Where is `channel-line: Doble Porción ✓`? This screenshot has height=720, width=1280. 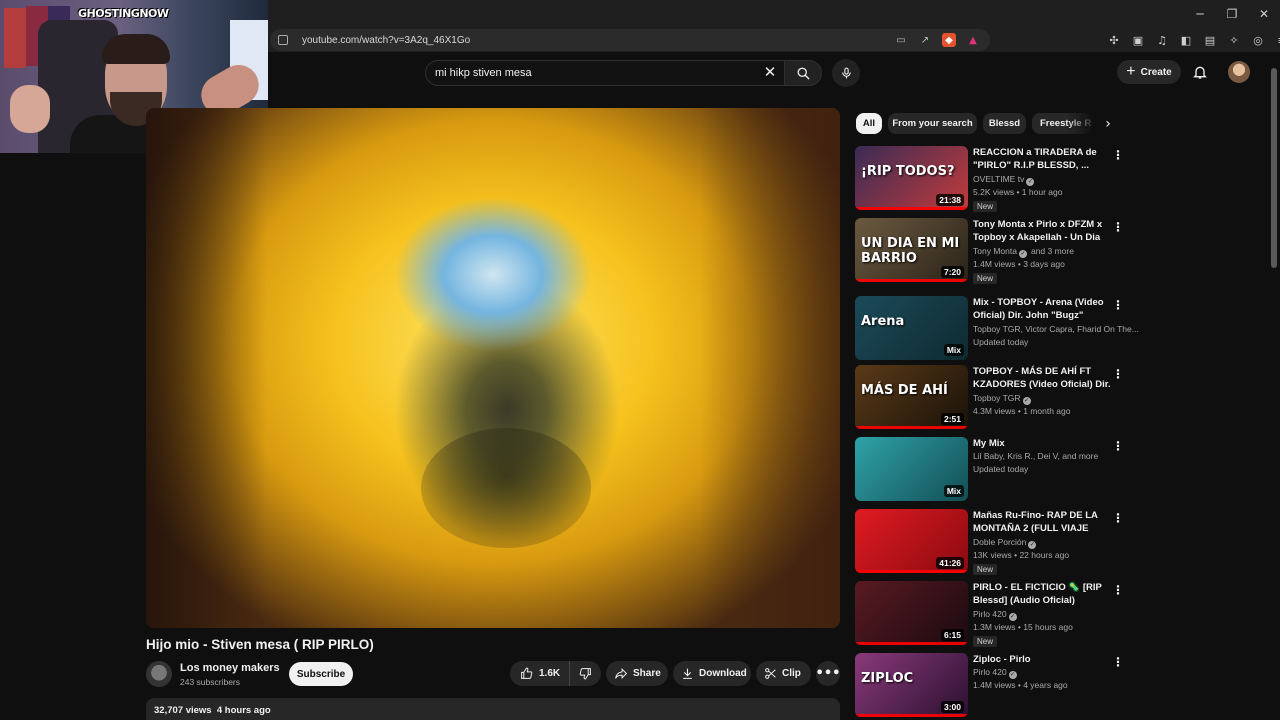
channel-line: Doble Porción ✓ is located at coordinates (1005, 543).